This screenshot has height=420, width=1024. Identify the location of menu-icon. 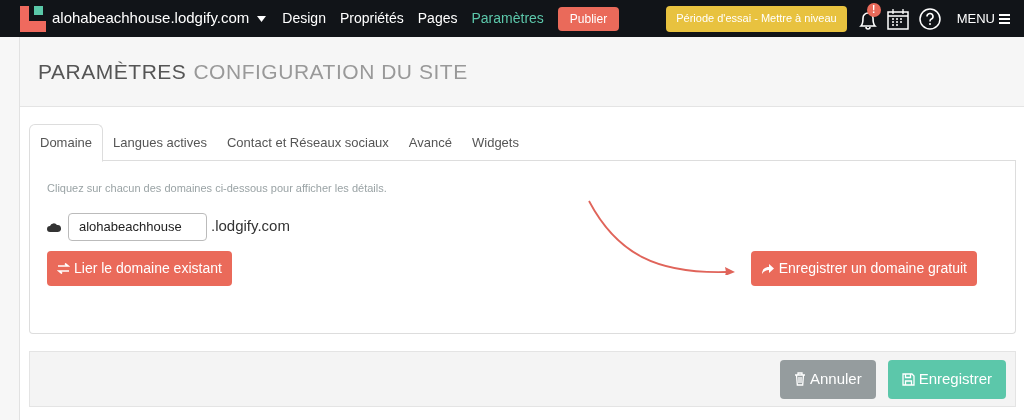
(1004, 18).